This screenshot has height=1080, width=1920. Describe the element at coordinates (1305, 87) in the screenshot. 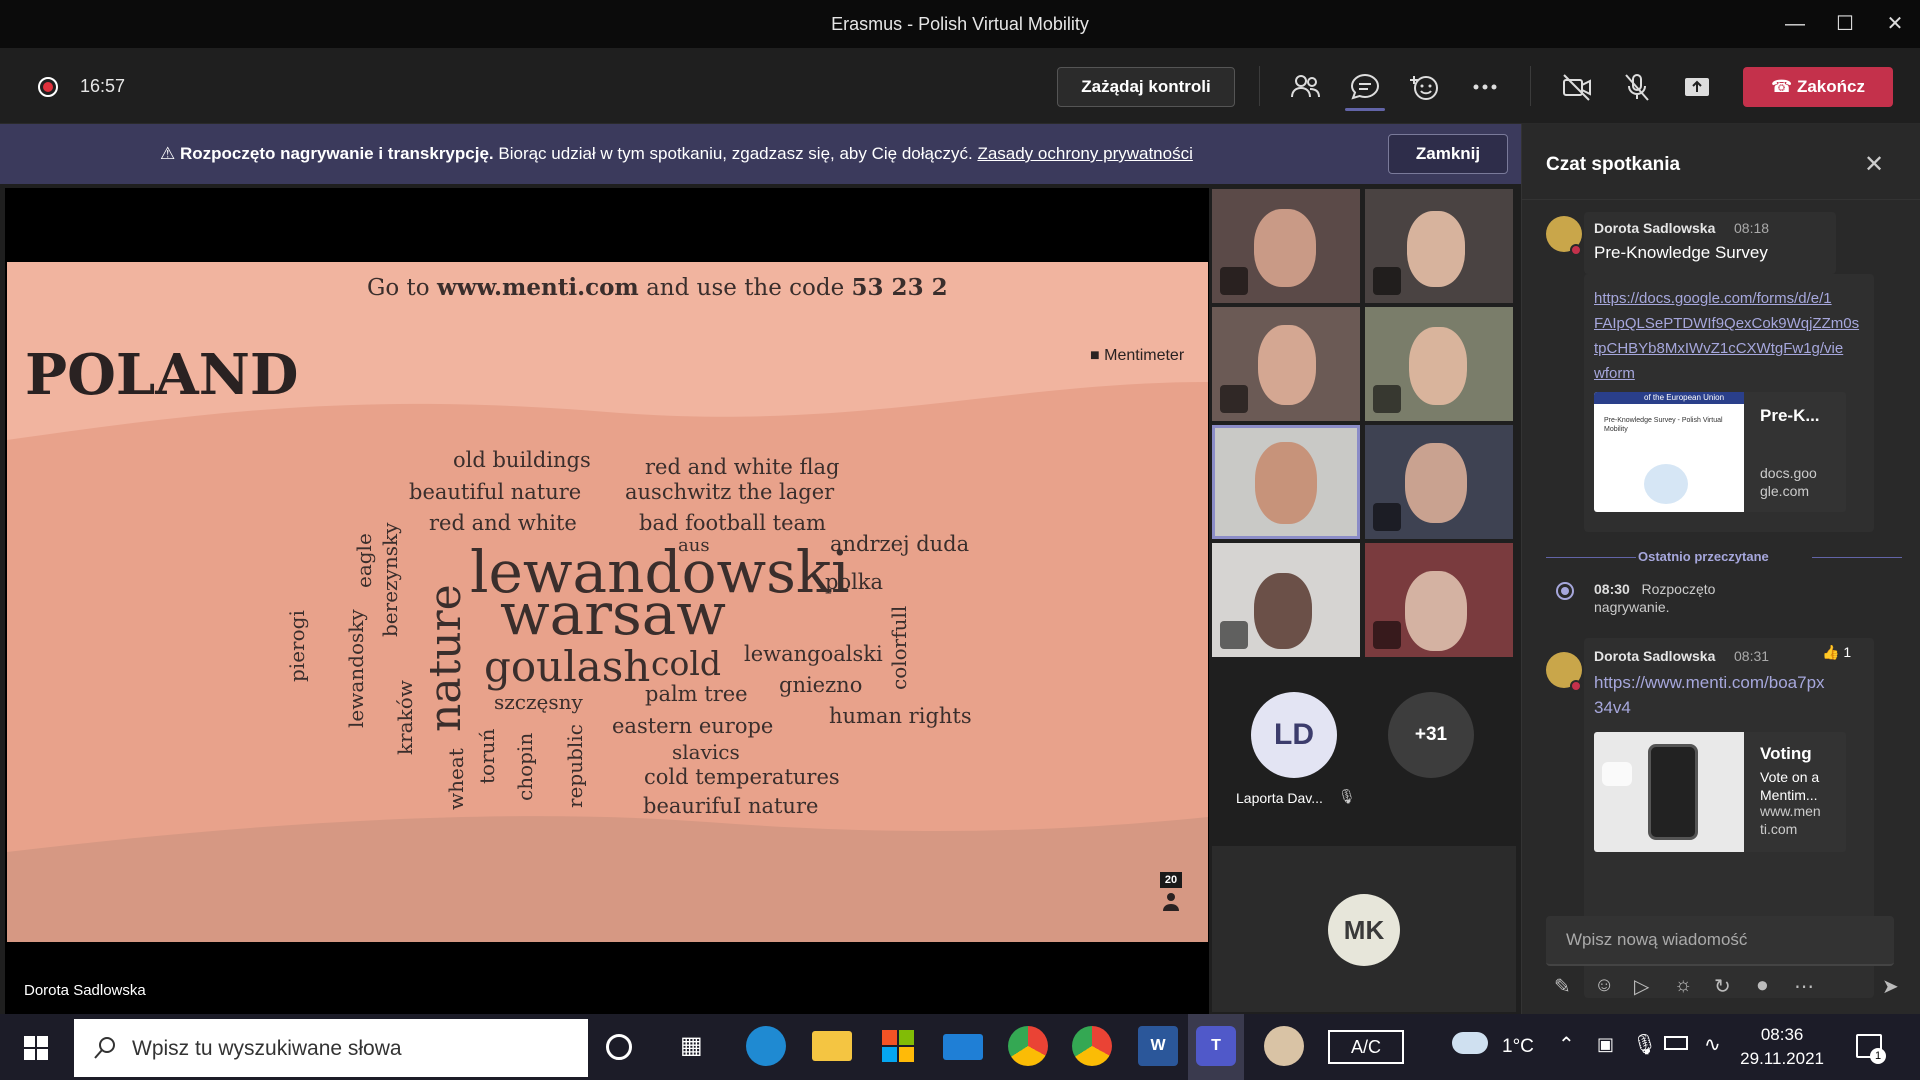

I see `participants-icon` at that location.